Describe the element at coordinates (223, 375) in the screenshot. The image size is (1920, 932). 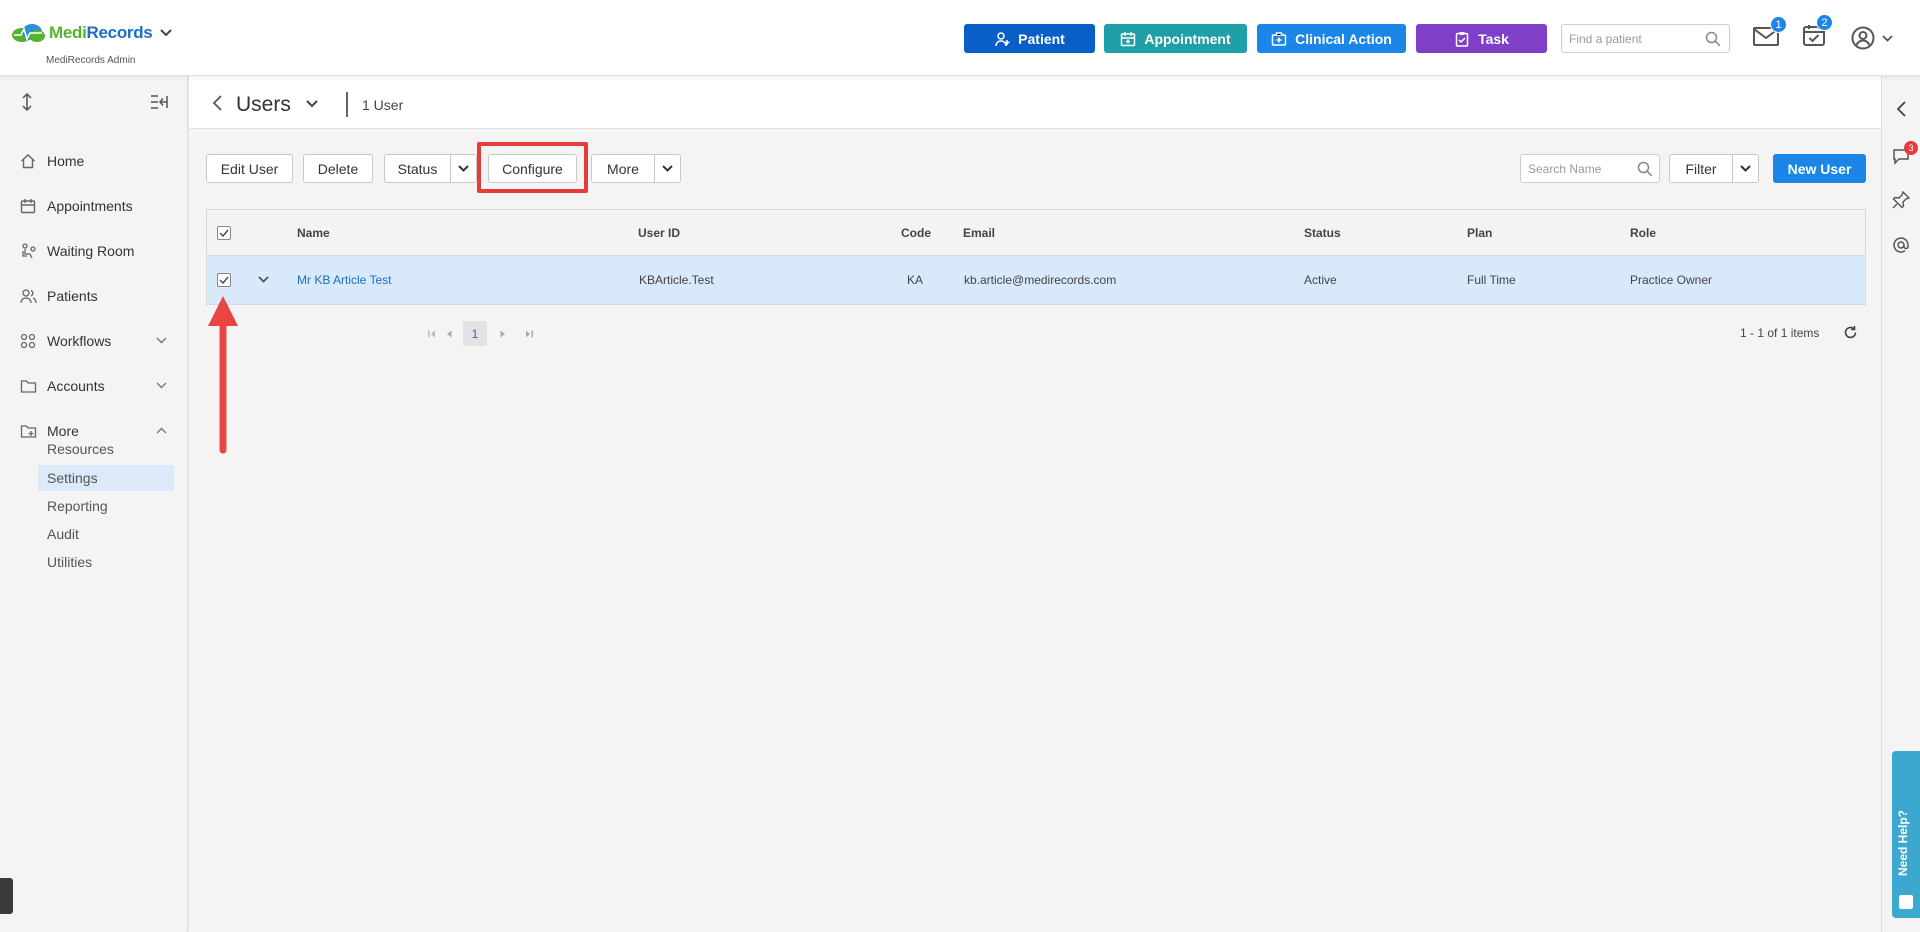
I see `annotation-arrow` at that location.